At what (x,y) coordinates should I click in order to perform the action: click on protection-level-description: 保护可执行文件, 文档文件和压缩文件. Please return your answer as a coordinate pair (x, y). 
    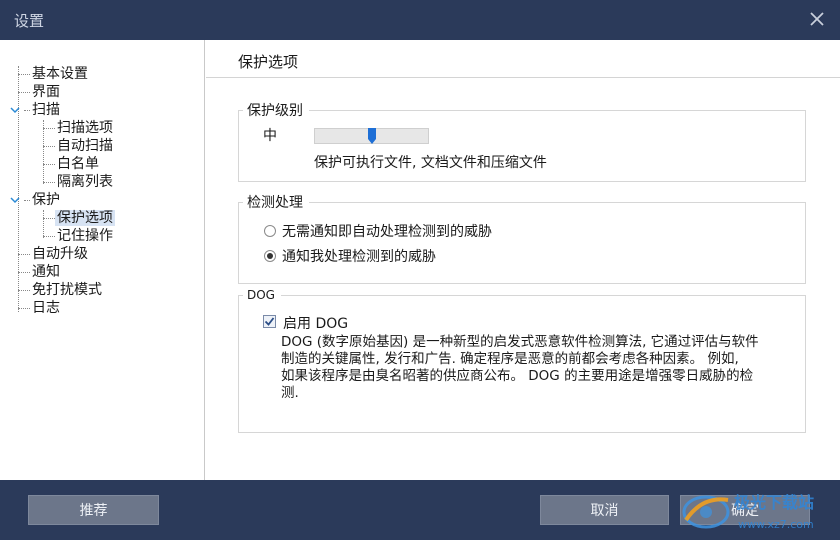
    Looking at the image, I should click on (430, 163).